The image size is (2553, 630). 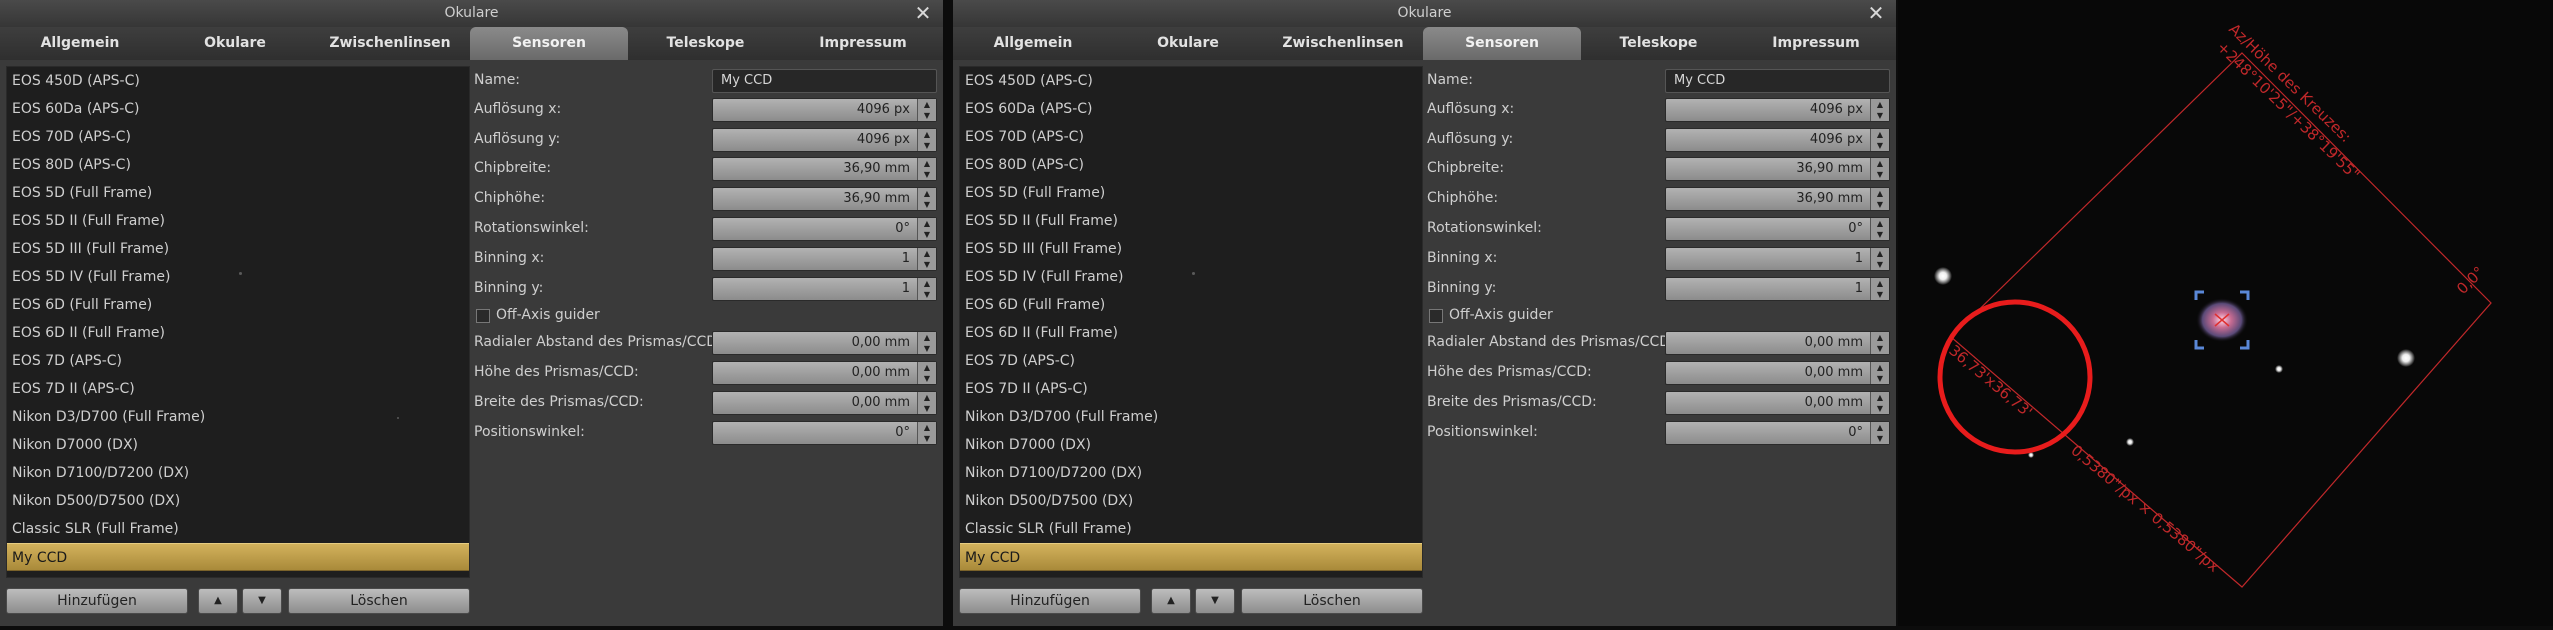 I want to click on move-up-button: ▲, so click(x=1171, y=601).